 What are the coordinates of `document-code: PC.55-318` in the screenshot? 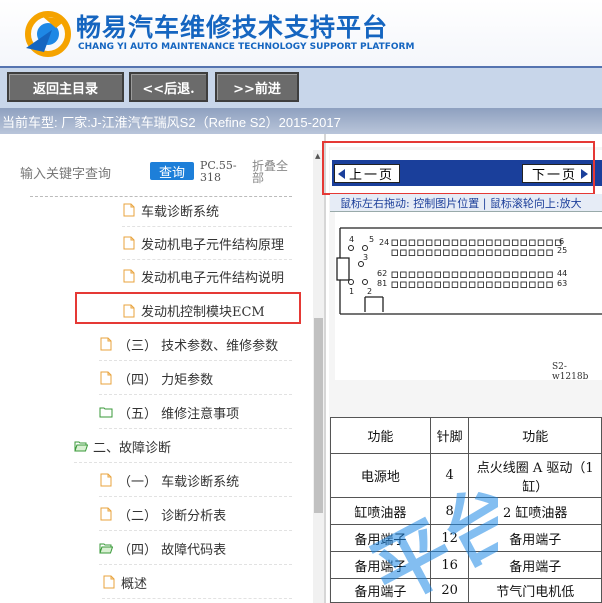 It's located at (218, 171).